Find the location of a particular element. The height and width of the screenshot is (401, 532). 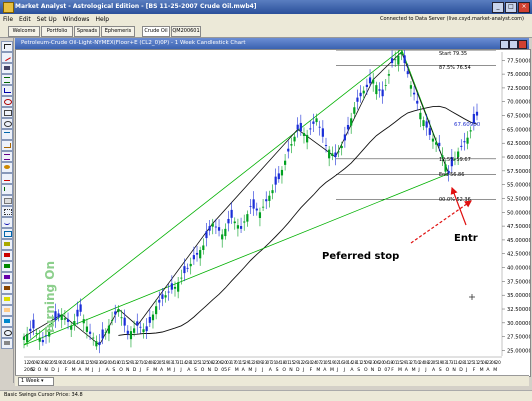

clock-tool-icon is located at coordinates (7, 332).